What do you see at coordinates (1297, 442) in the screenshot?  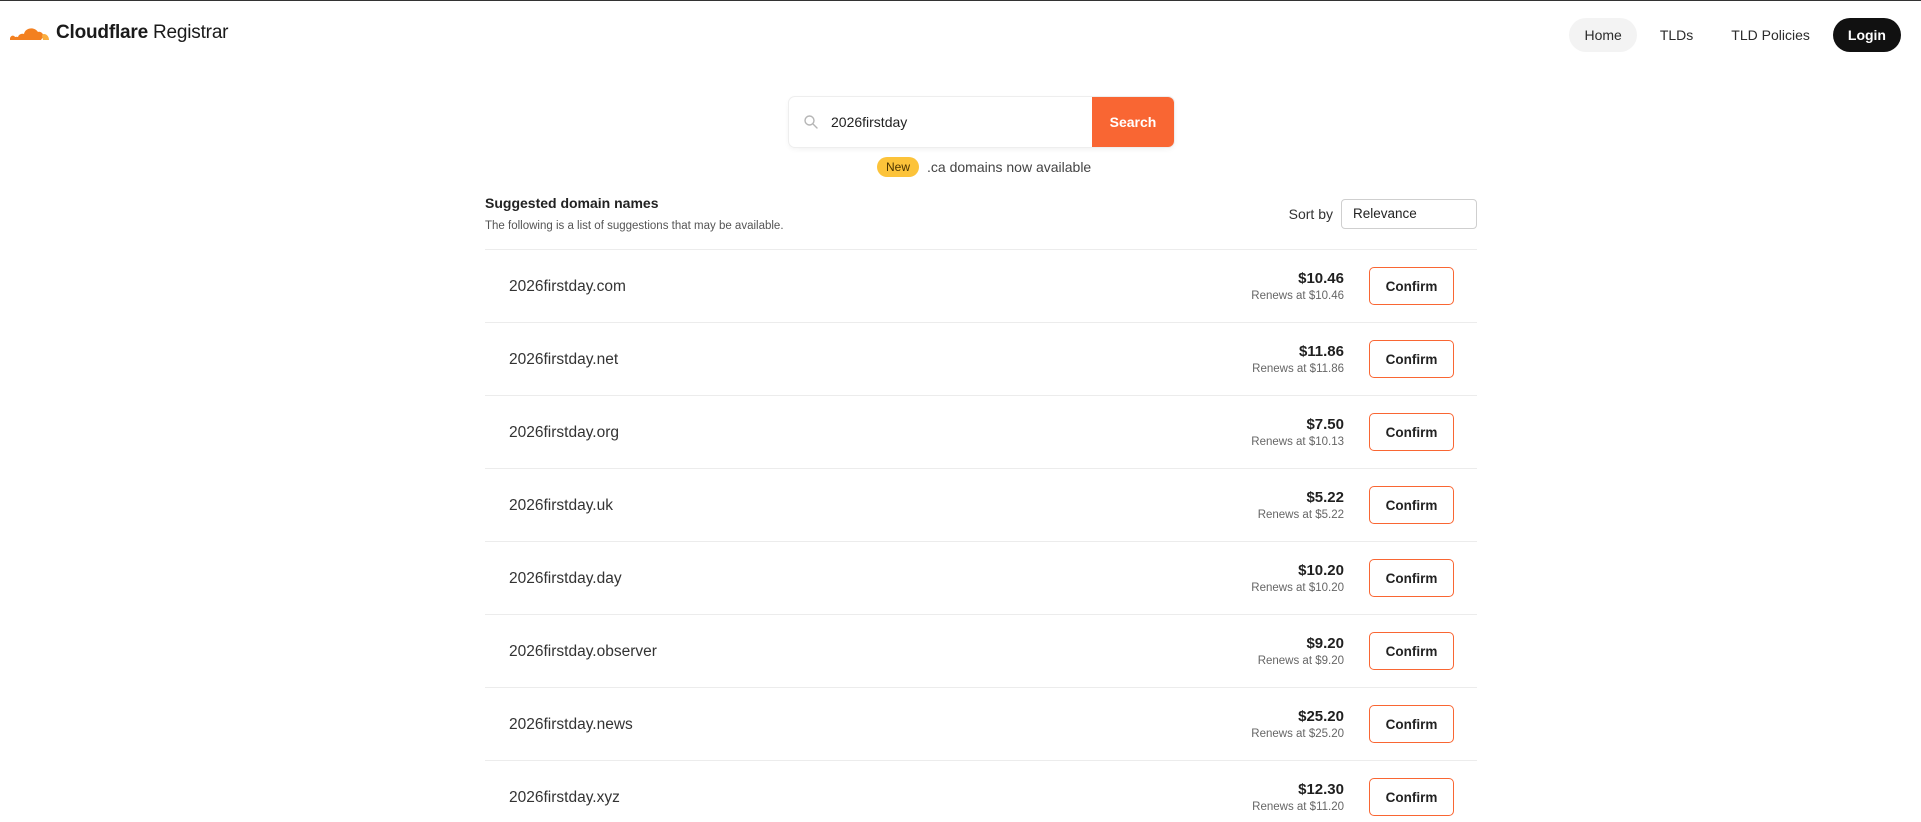 I see `renewal-price: Renews at $10.13` at bounding box center [1297, 442].